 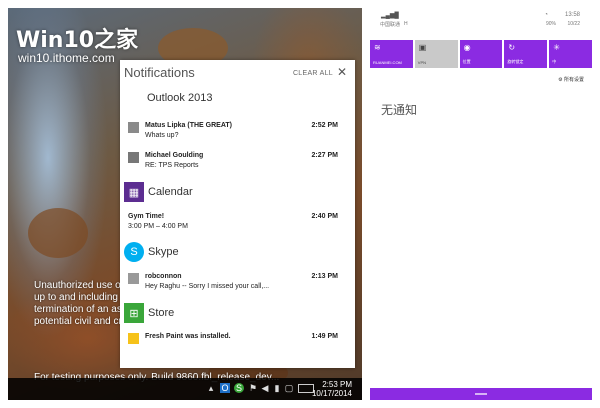 What do you see at coordinates (162, 135) in the screenshot?
I see `notification-body: Whats up?` at bounding box center [162, 135].